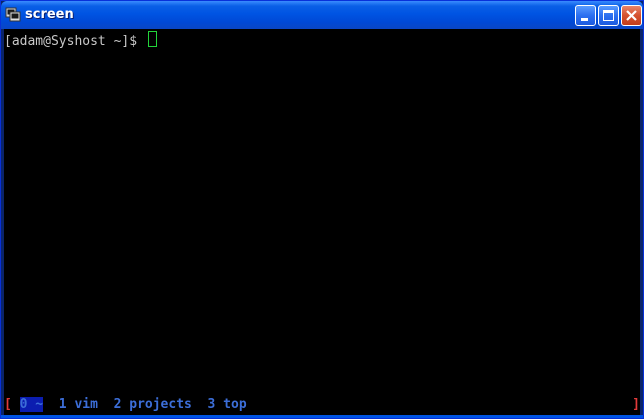 The image size is (644, 419). What do you see at coordinates (153, 404) in the screenshot?
I see `window-tab-2: 2 projects` at bounding box center [153, 404].